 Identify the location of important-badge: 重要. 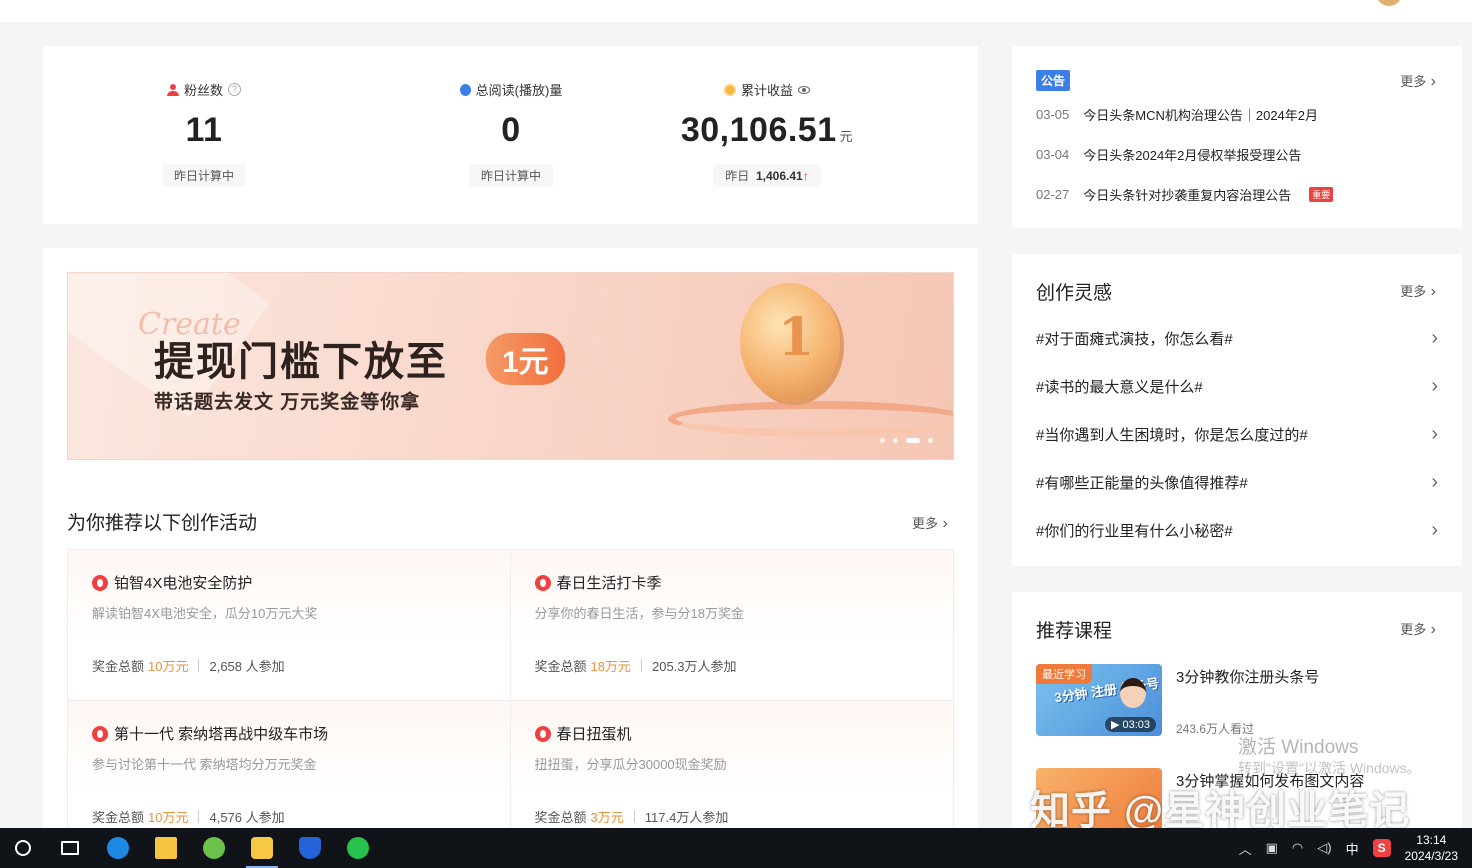
(1321, 194).